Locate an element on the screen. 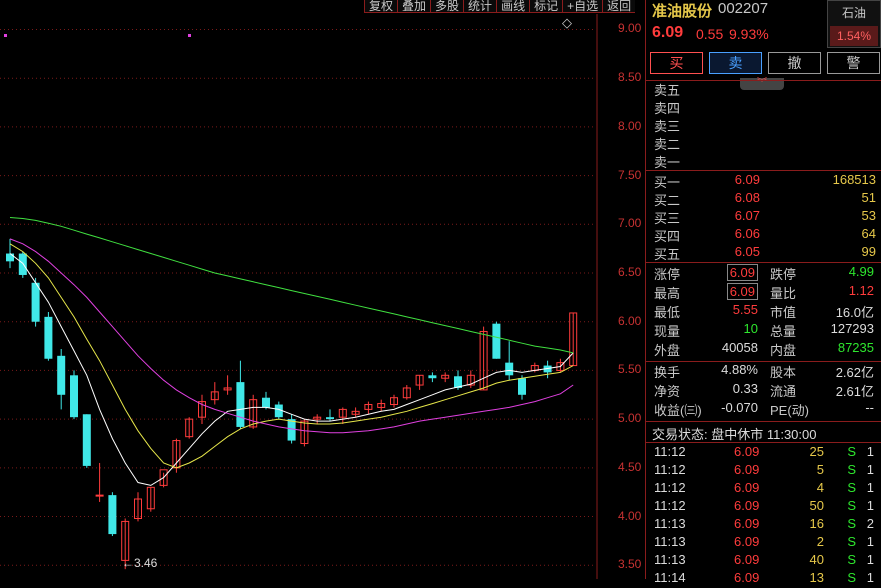  stat-label: 最高 is located at coordinates (667, 293).